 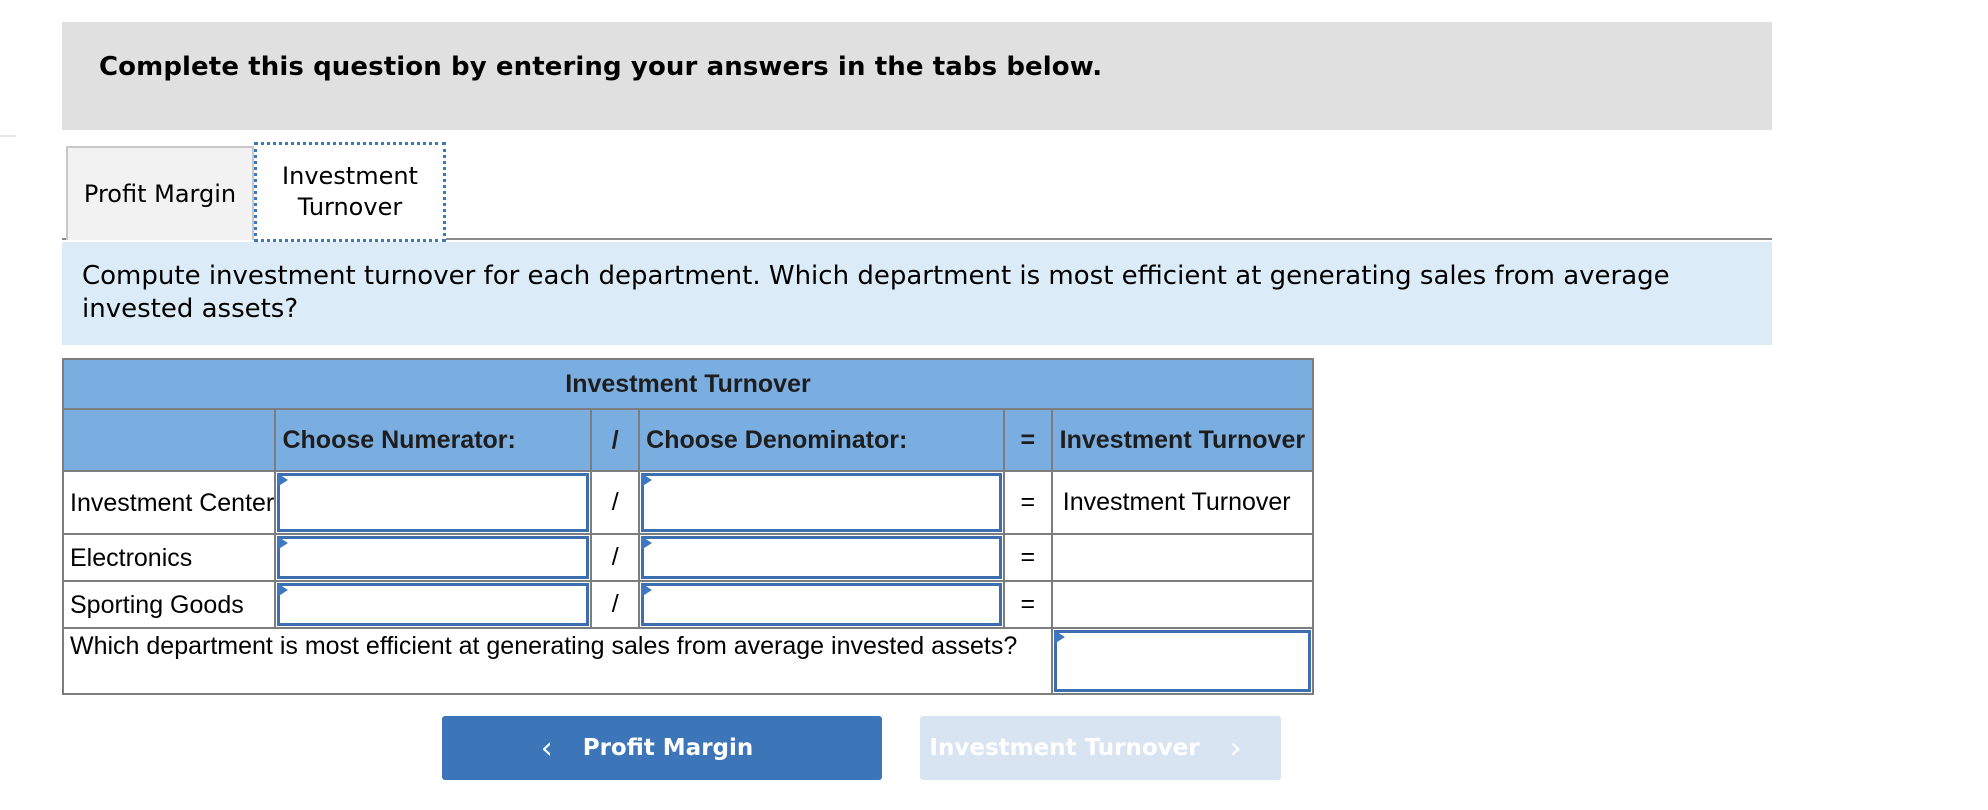 I want to click on header-equals: =, so click(x=1027, y=440).